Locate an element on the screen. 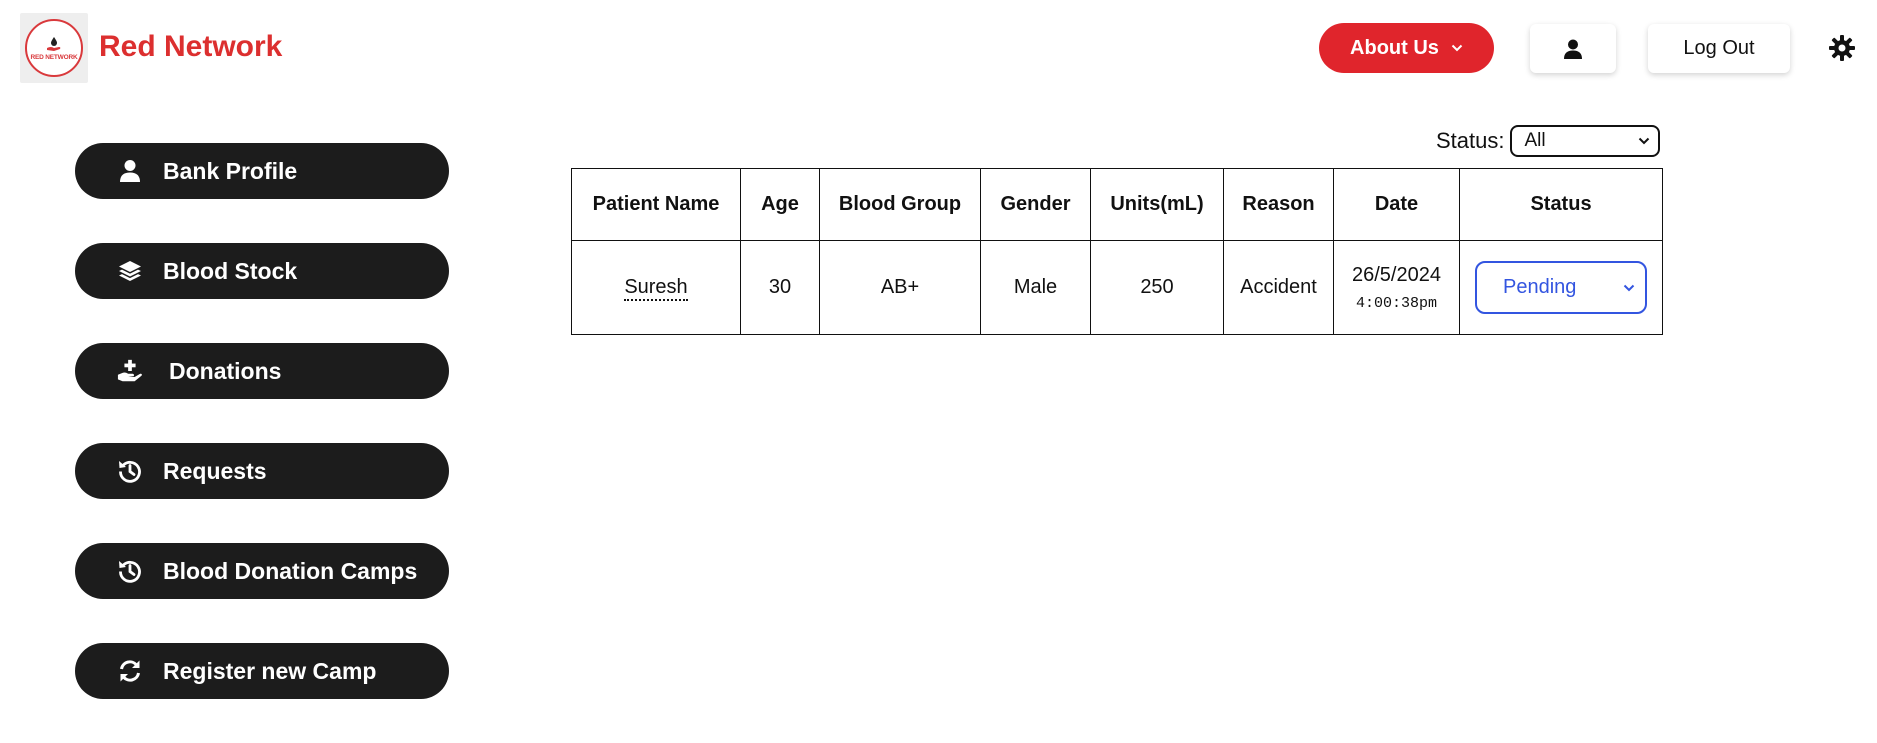 The image size is (1877, 743). sidebar-item-label: Bank Profile is located at coordinates (230, 170).